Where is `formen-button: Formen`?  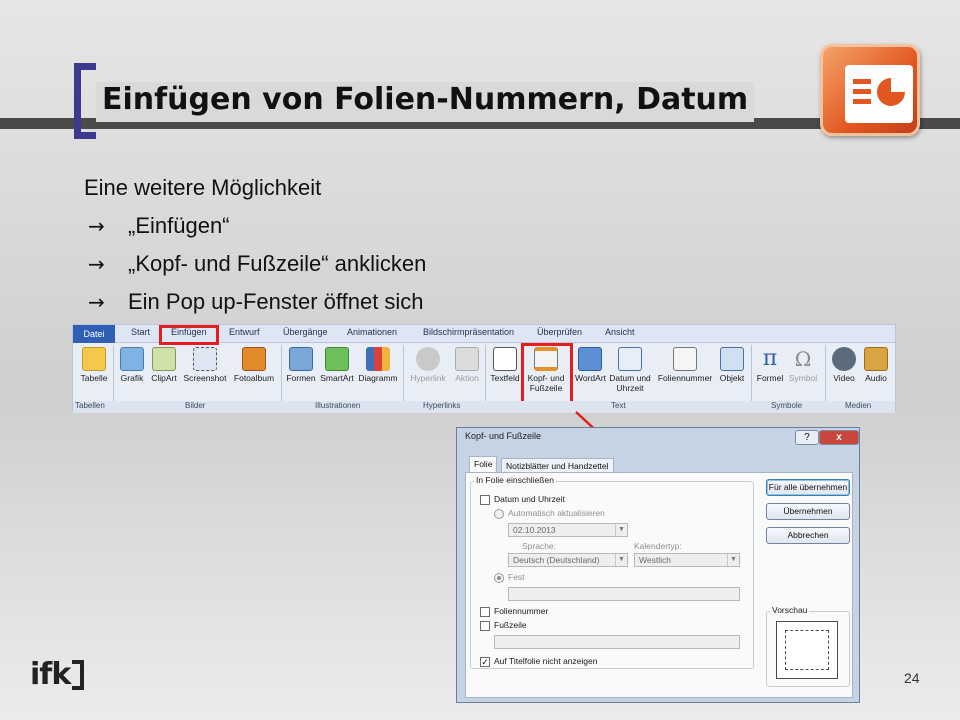
formen-button: Formen is located at coordinates (301, 372).